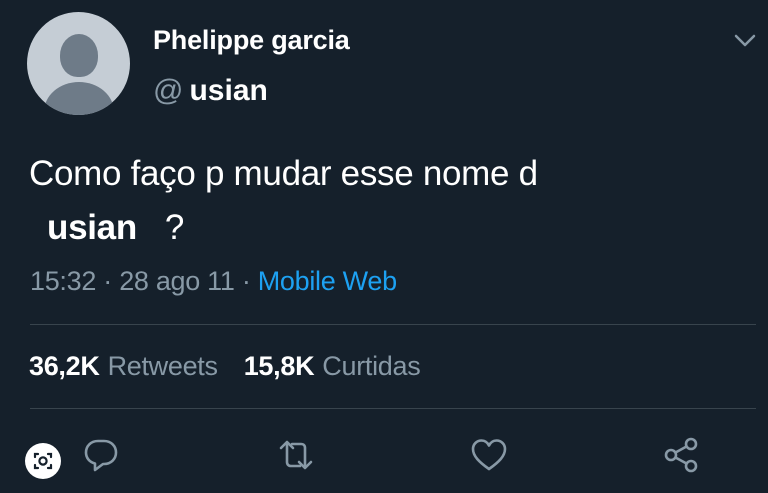 Image resolution: width=768 pixels, height=493 pixels. What do you see at coordinates (63, 281) in the screenshot?
I see `tweet-time: 15:32` at bounding box center [63, 281].